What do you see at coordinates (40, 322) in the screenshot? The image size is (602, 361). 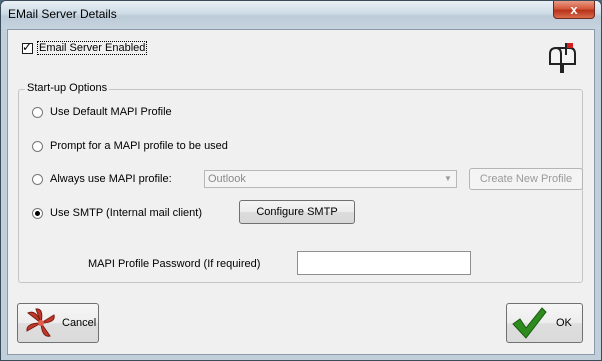 I see `red-pinwheel-icon` at bounding box center [40, 322].